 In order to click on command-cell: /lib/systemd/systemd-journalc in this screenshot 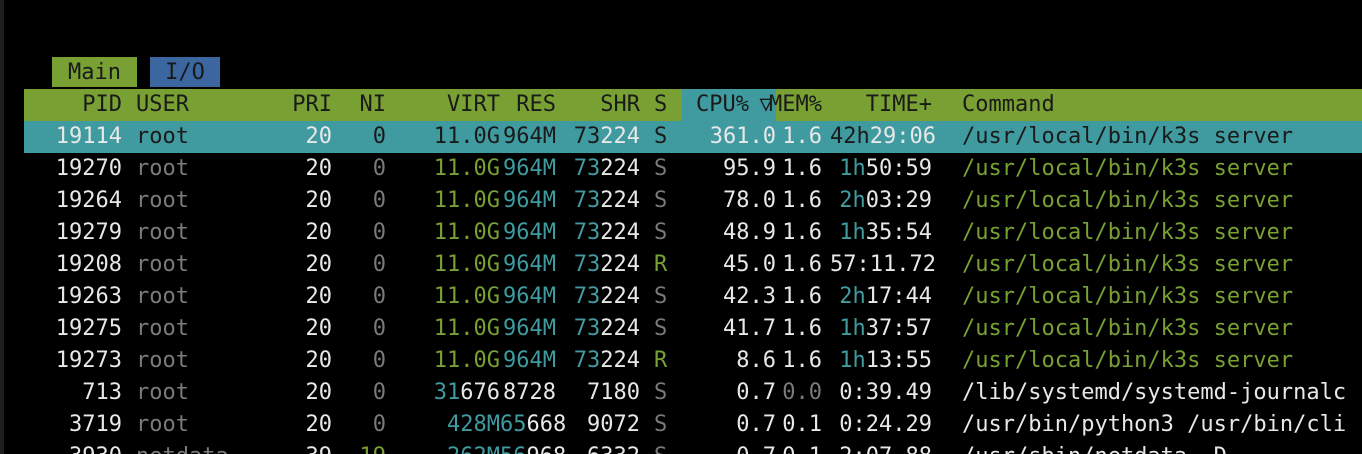, I will do `click(1154, 392)`.